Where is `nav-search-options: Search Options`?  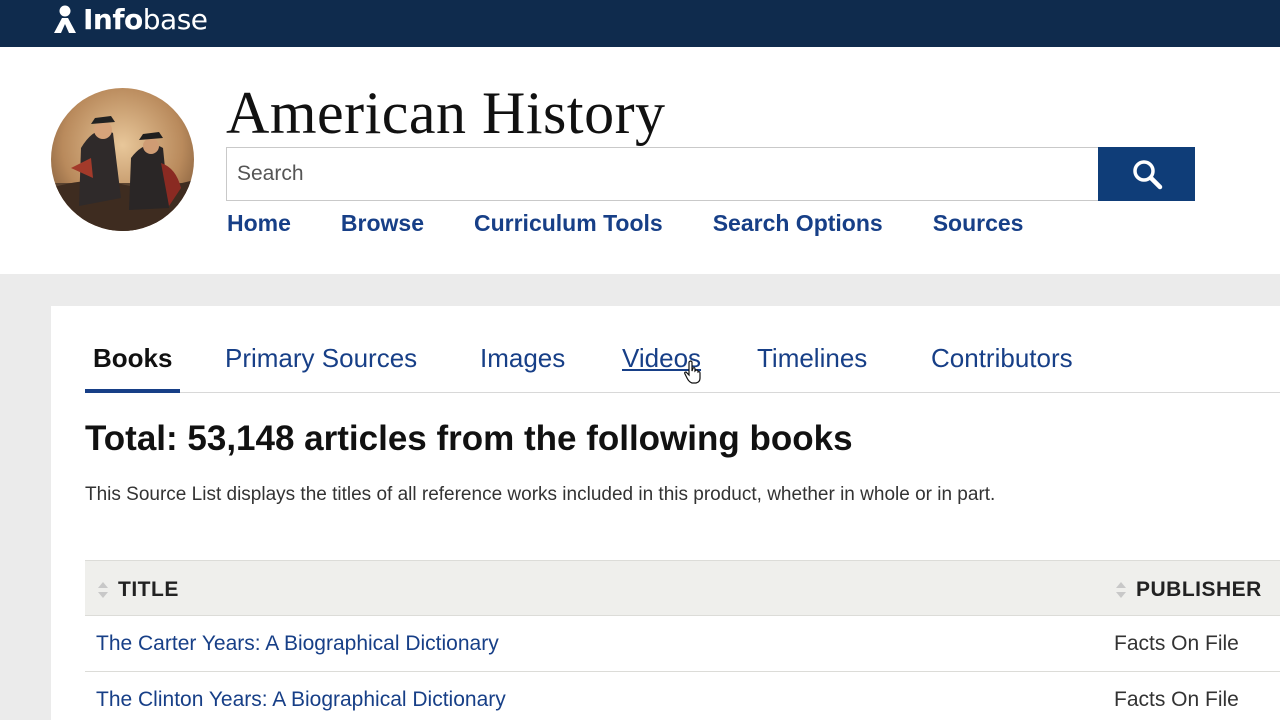
nav-search-options: Search Options is located at coordinates (798, 225).